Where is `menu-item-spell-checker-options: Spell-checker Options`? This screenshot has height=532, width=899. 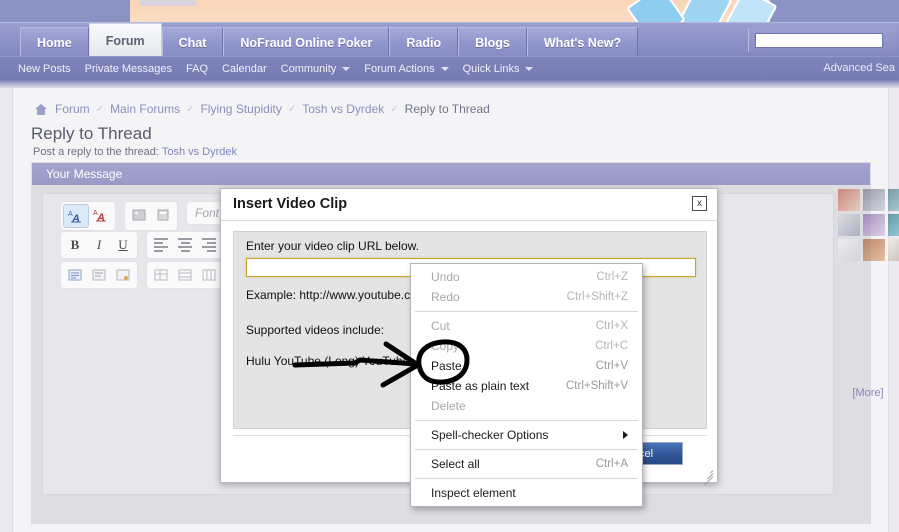 menu-item-spell-checker-options: Spell-checker Options is located at coordinates (526, 435).